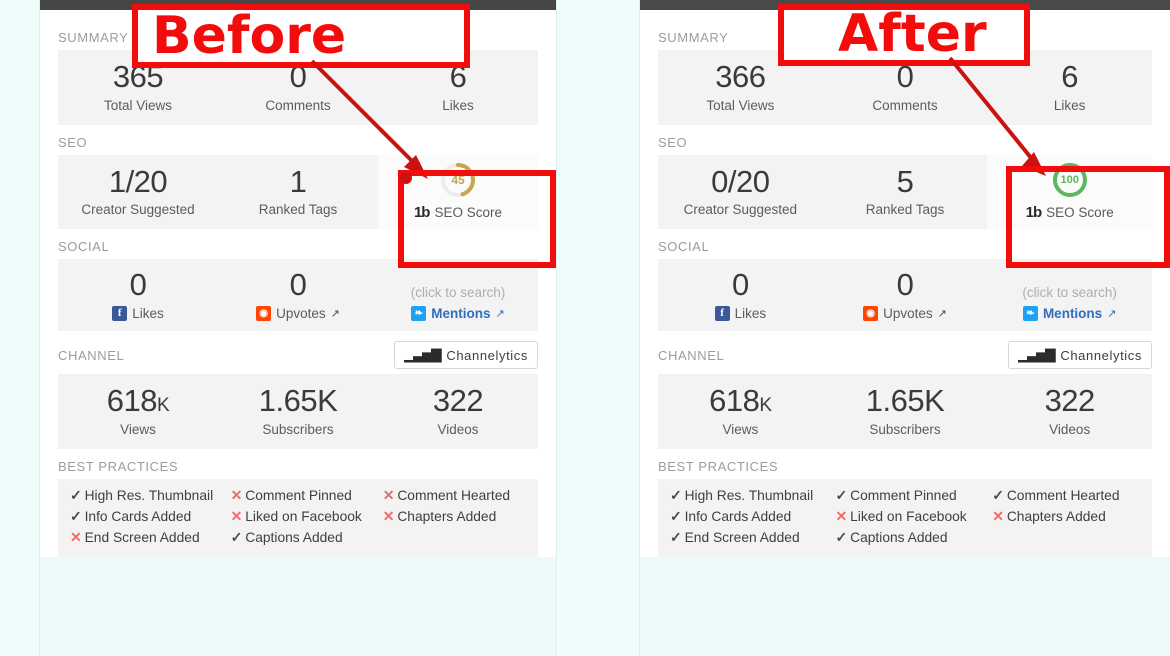 The image size is (1170, 656). I want to click on twitter-icon: ❧, so click(419, 314).